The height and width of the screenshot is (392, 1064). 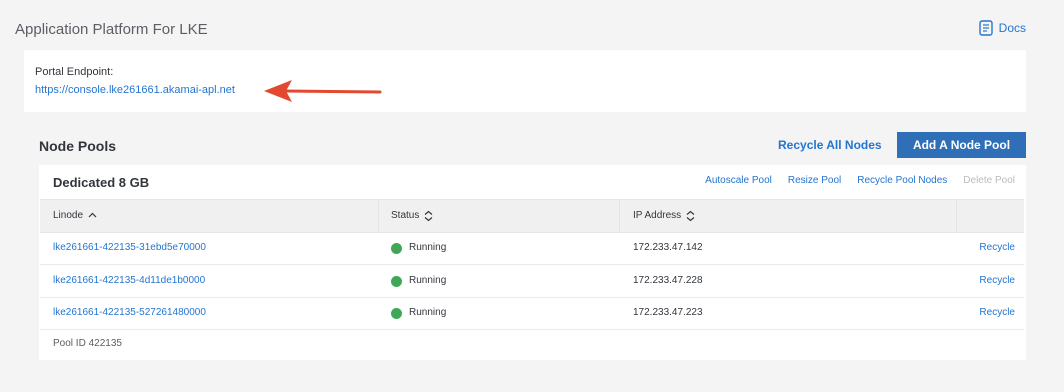 What do you see at coordinates (101, 182) in the screenshot?
I see `pool-name: Dedicated 8 GB` at bounding box center [101, 182].